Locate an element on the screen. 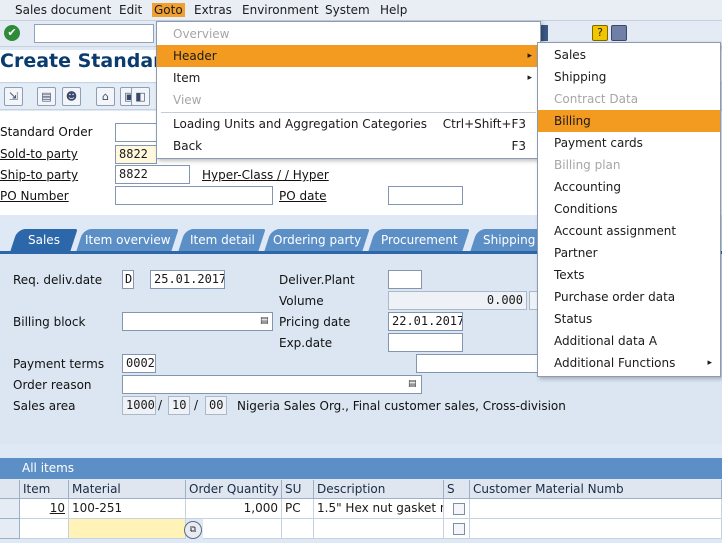 The image size is (722, 543). submenu-additional-functions: Additional Functions ▸ is located at coordinates (629, 363).